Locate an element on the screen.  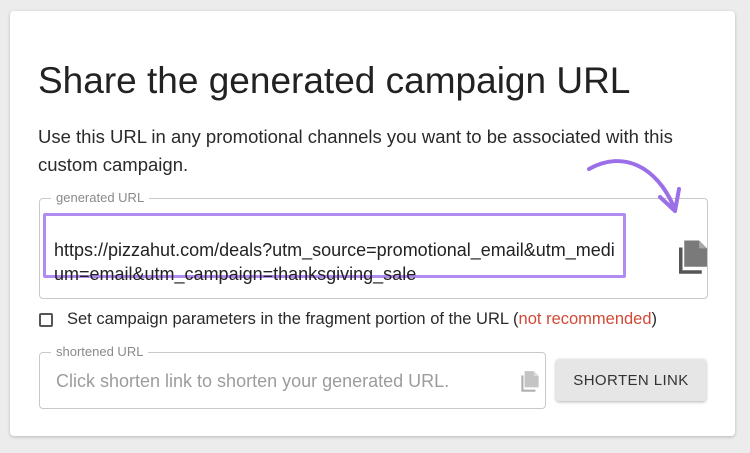
fragment-checkbox is located at coordinates (46, 319).